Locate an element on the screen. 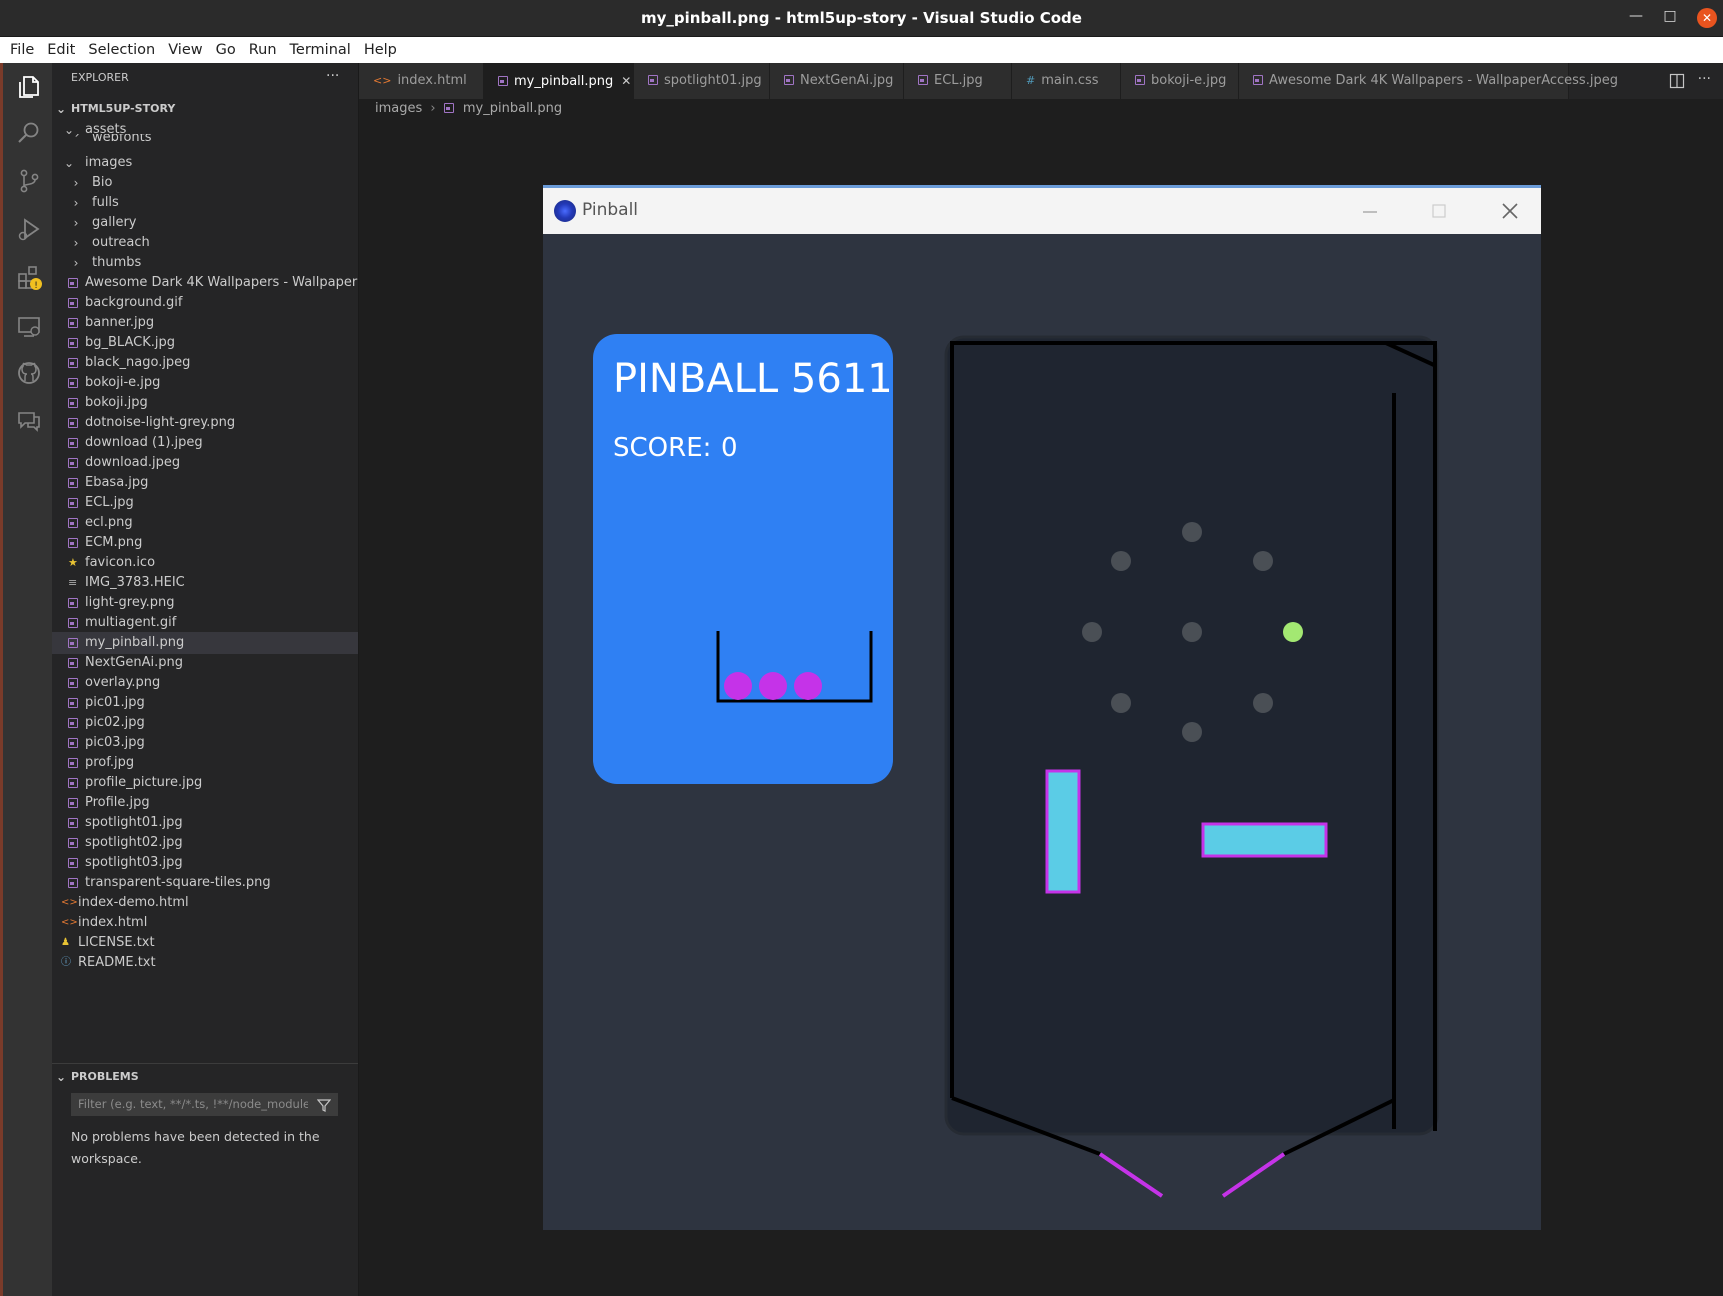 The image size is (1723, 1296). file-item: ecl.png is located at coordinates (205, 523).